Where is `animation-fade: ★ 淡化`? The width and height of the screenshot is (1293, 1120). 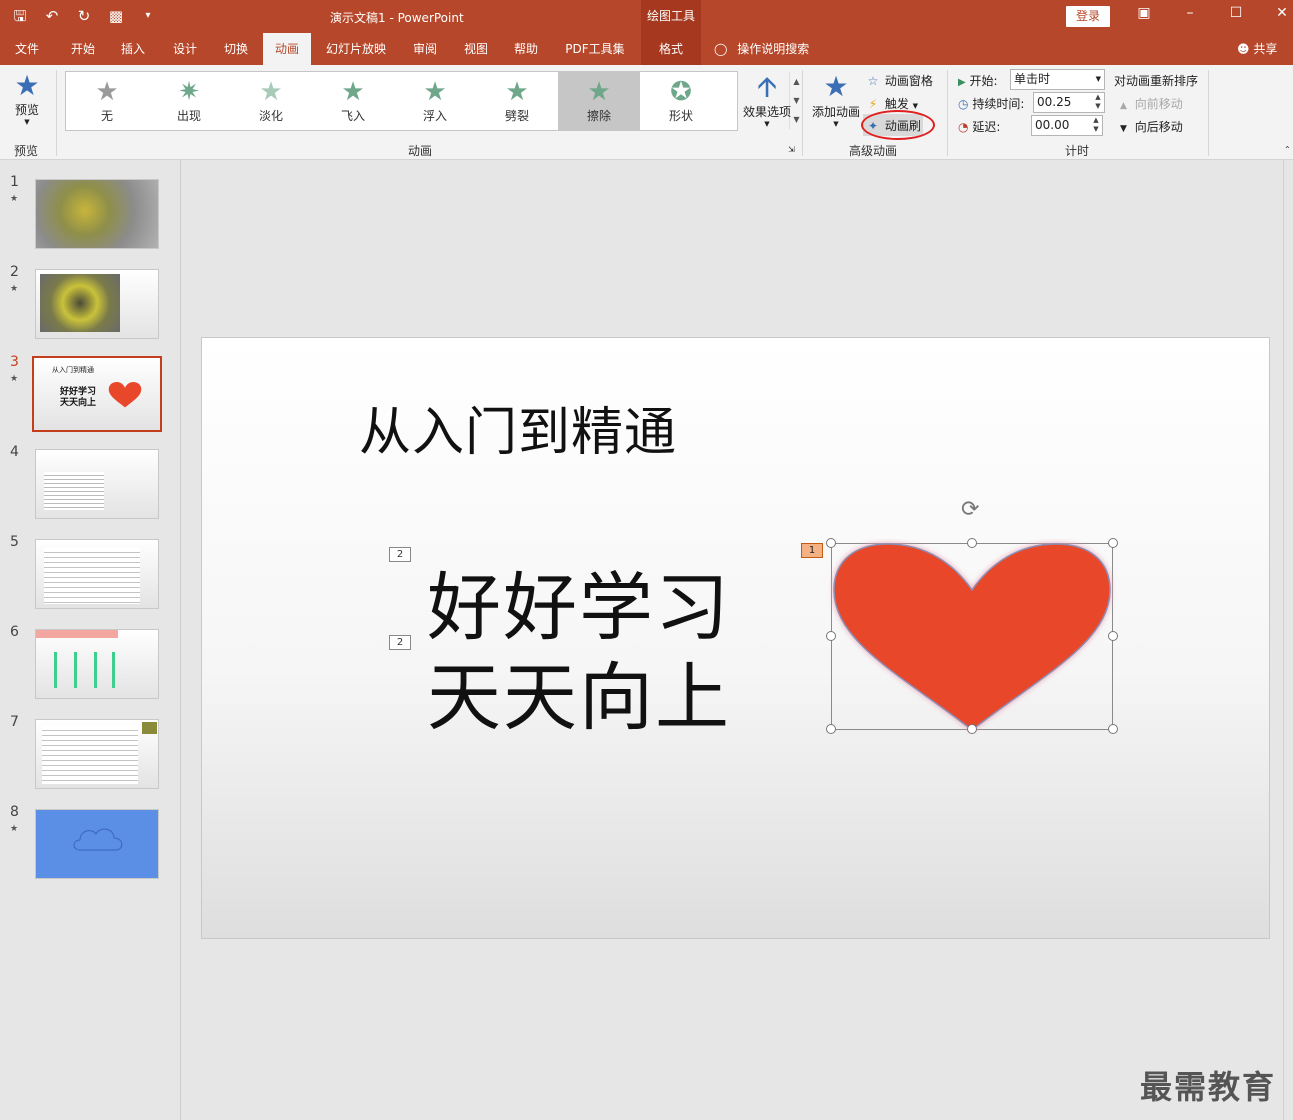 animation-fade: ★ 淡化 is located at coordinates (271, 101).